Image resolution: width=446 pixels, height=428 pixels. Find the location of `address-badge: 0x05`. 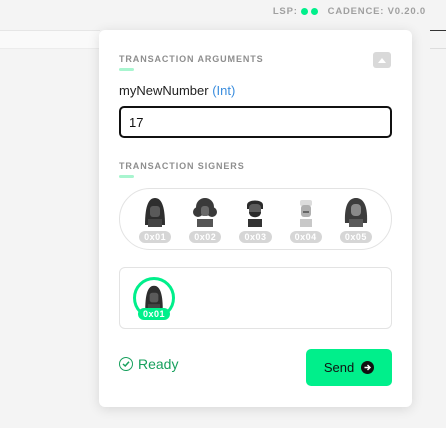

address-badge: 0x05 is located at coordinates (355, 237).